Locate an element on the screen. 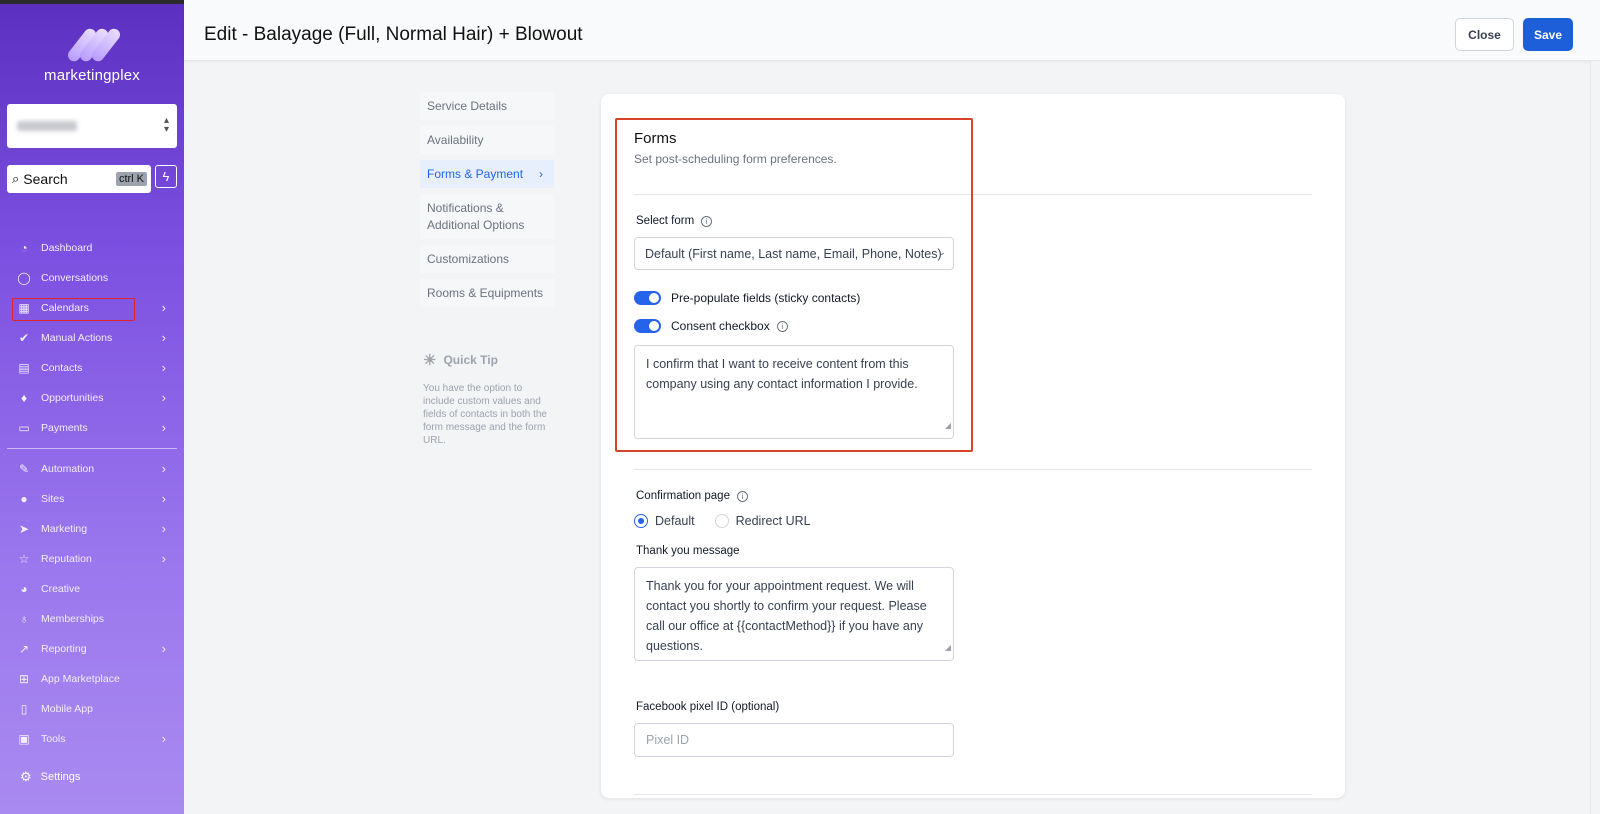  sidebar-item-conversations: ◯ Conversations is located at coordinates (92, 278).